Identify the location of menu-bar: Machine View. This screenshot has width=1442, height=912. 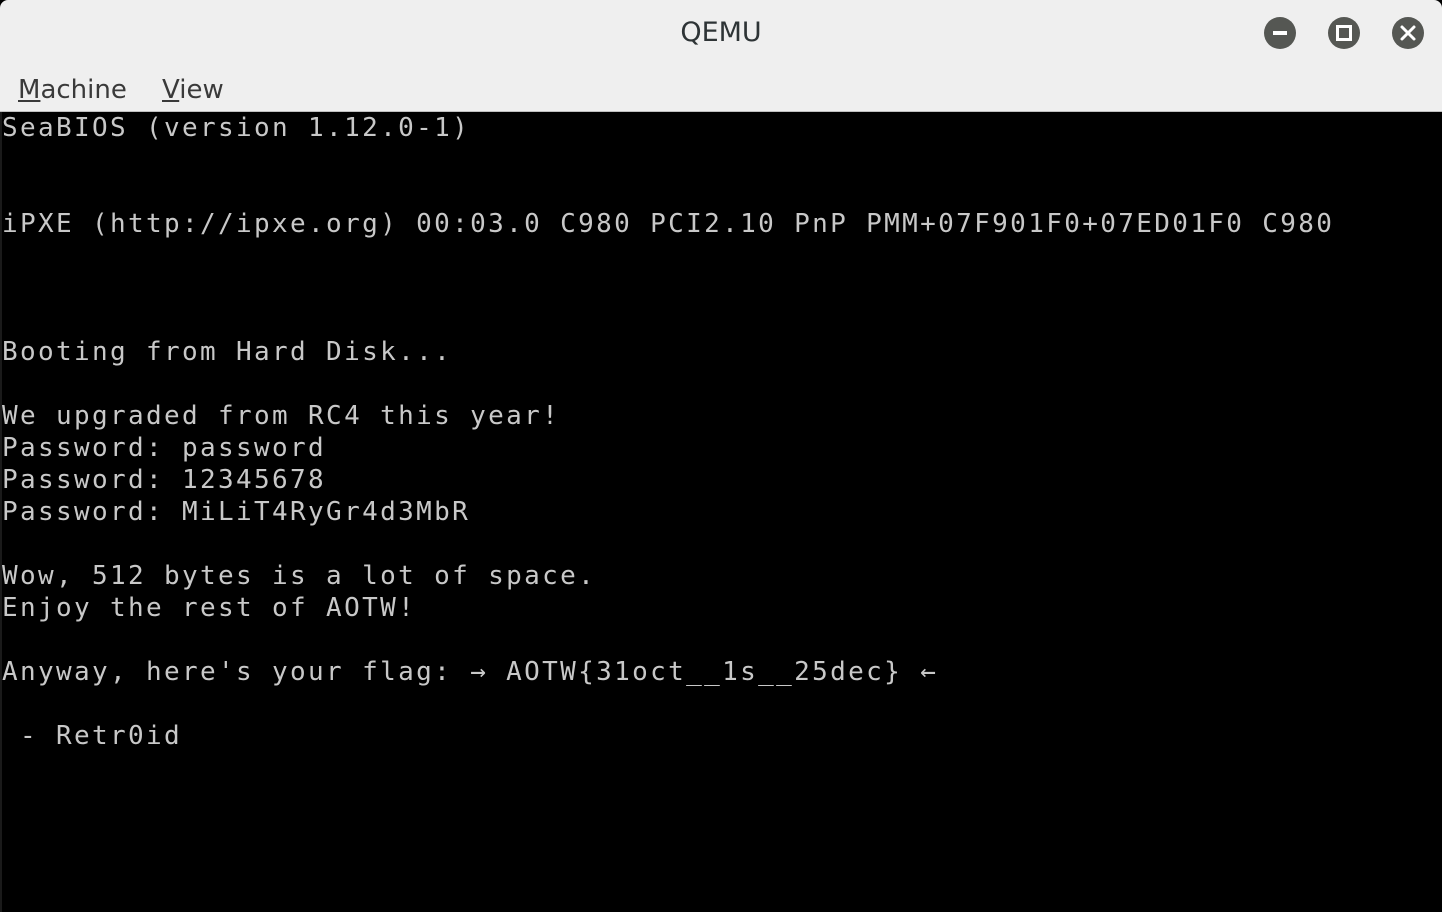
(721, 89).